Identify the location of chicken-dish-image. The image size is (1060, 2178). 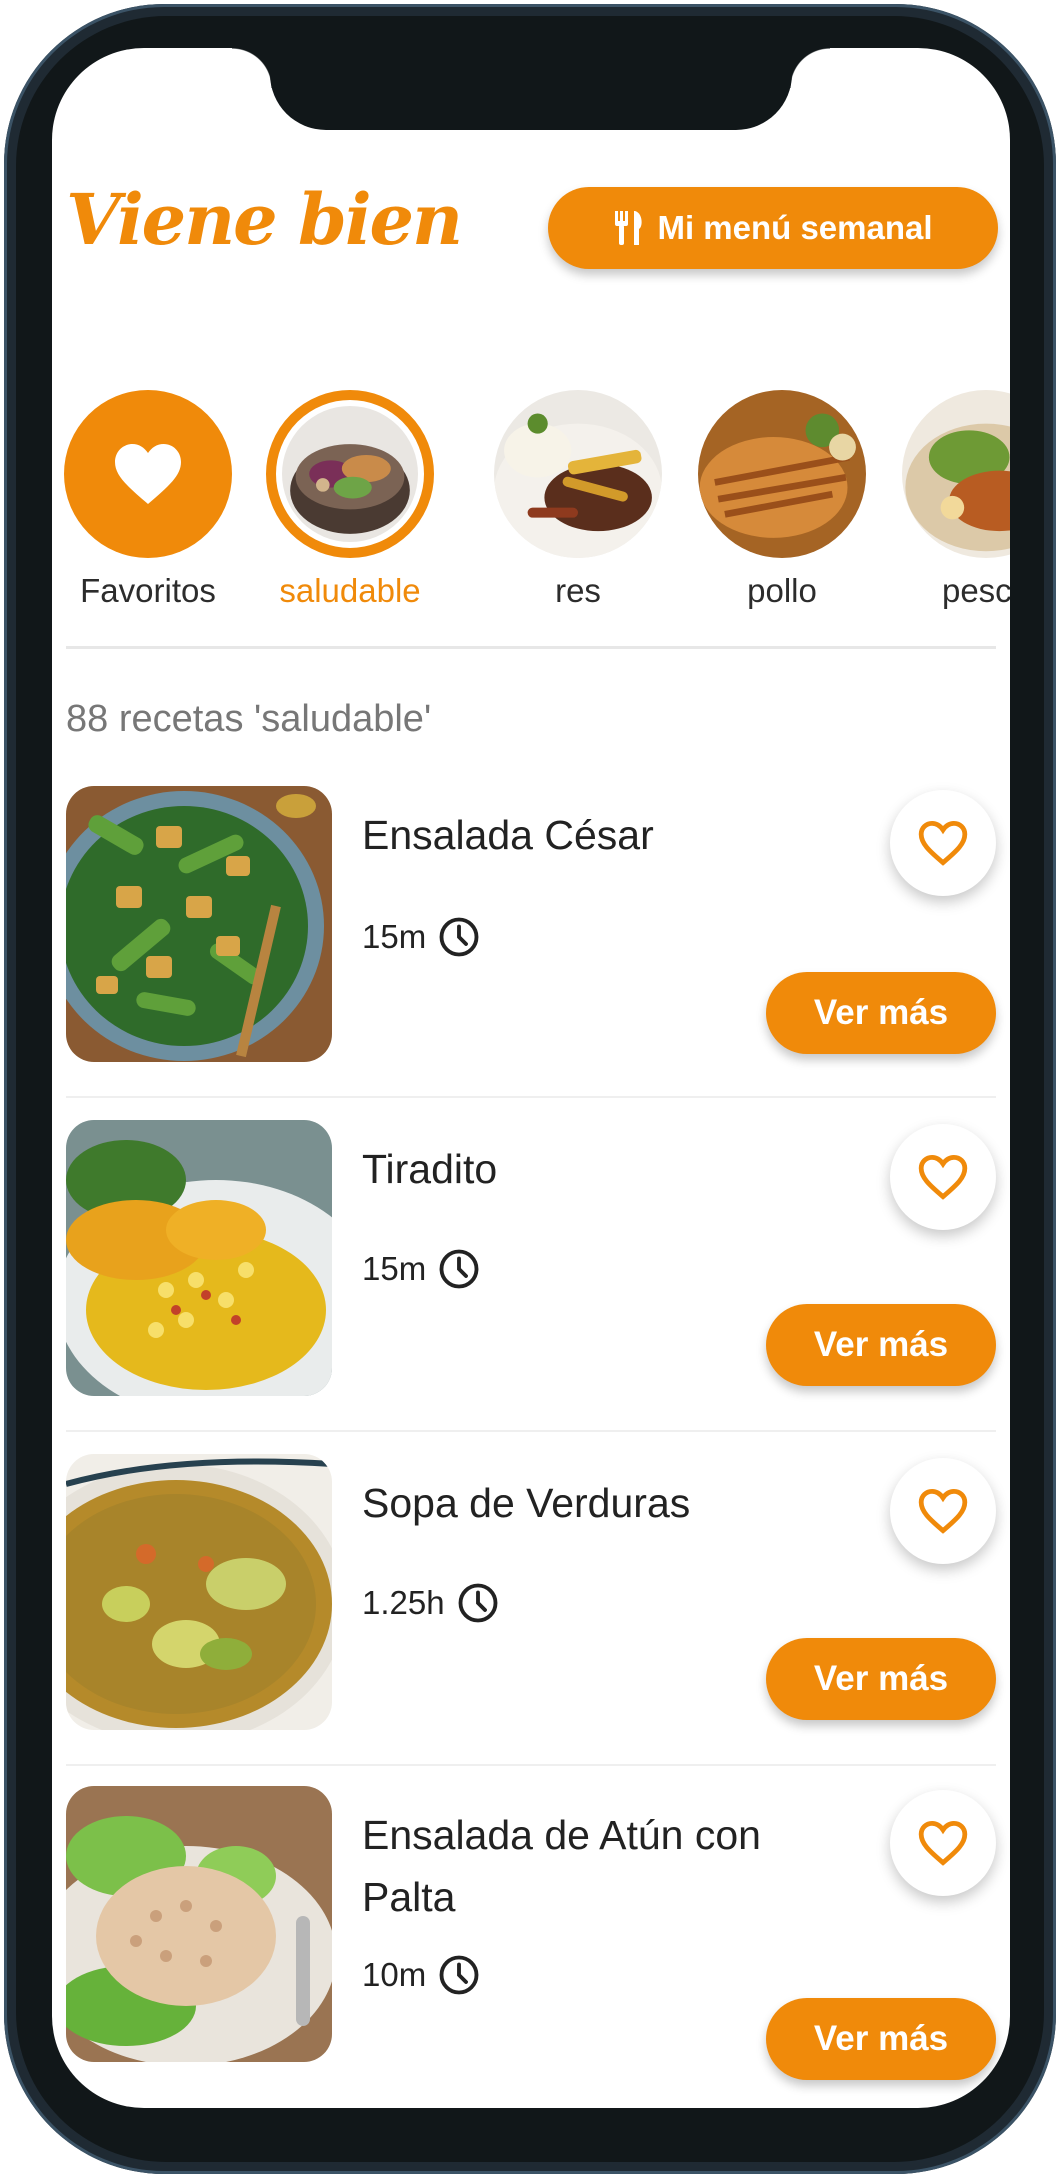
(782, 474).